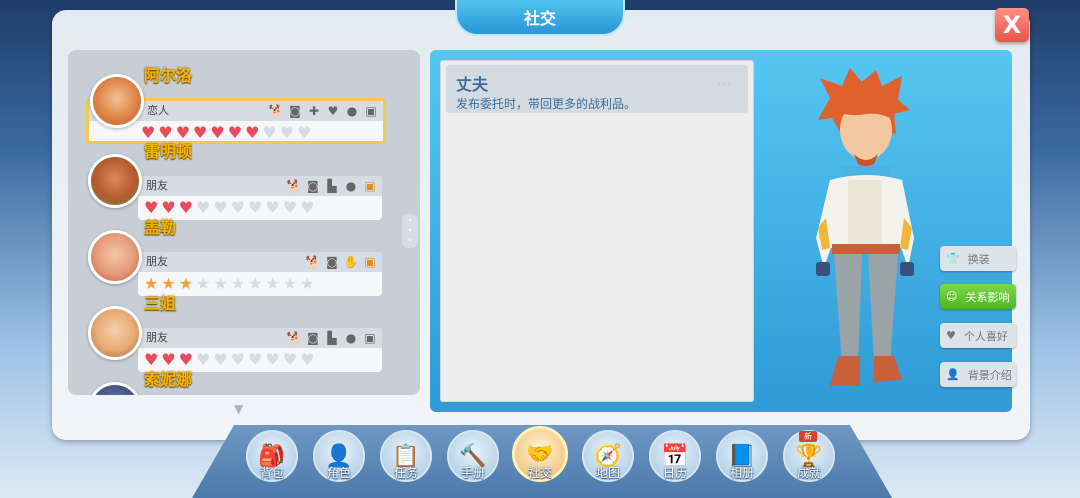 The image size is (1080, 498). What do you see at coordinates (323, 111) in the screenshot?
I see `preference-icons: 🐕 ◙ ✚ ♥ ● ▣` at bounding box center [323, 111].